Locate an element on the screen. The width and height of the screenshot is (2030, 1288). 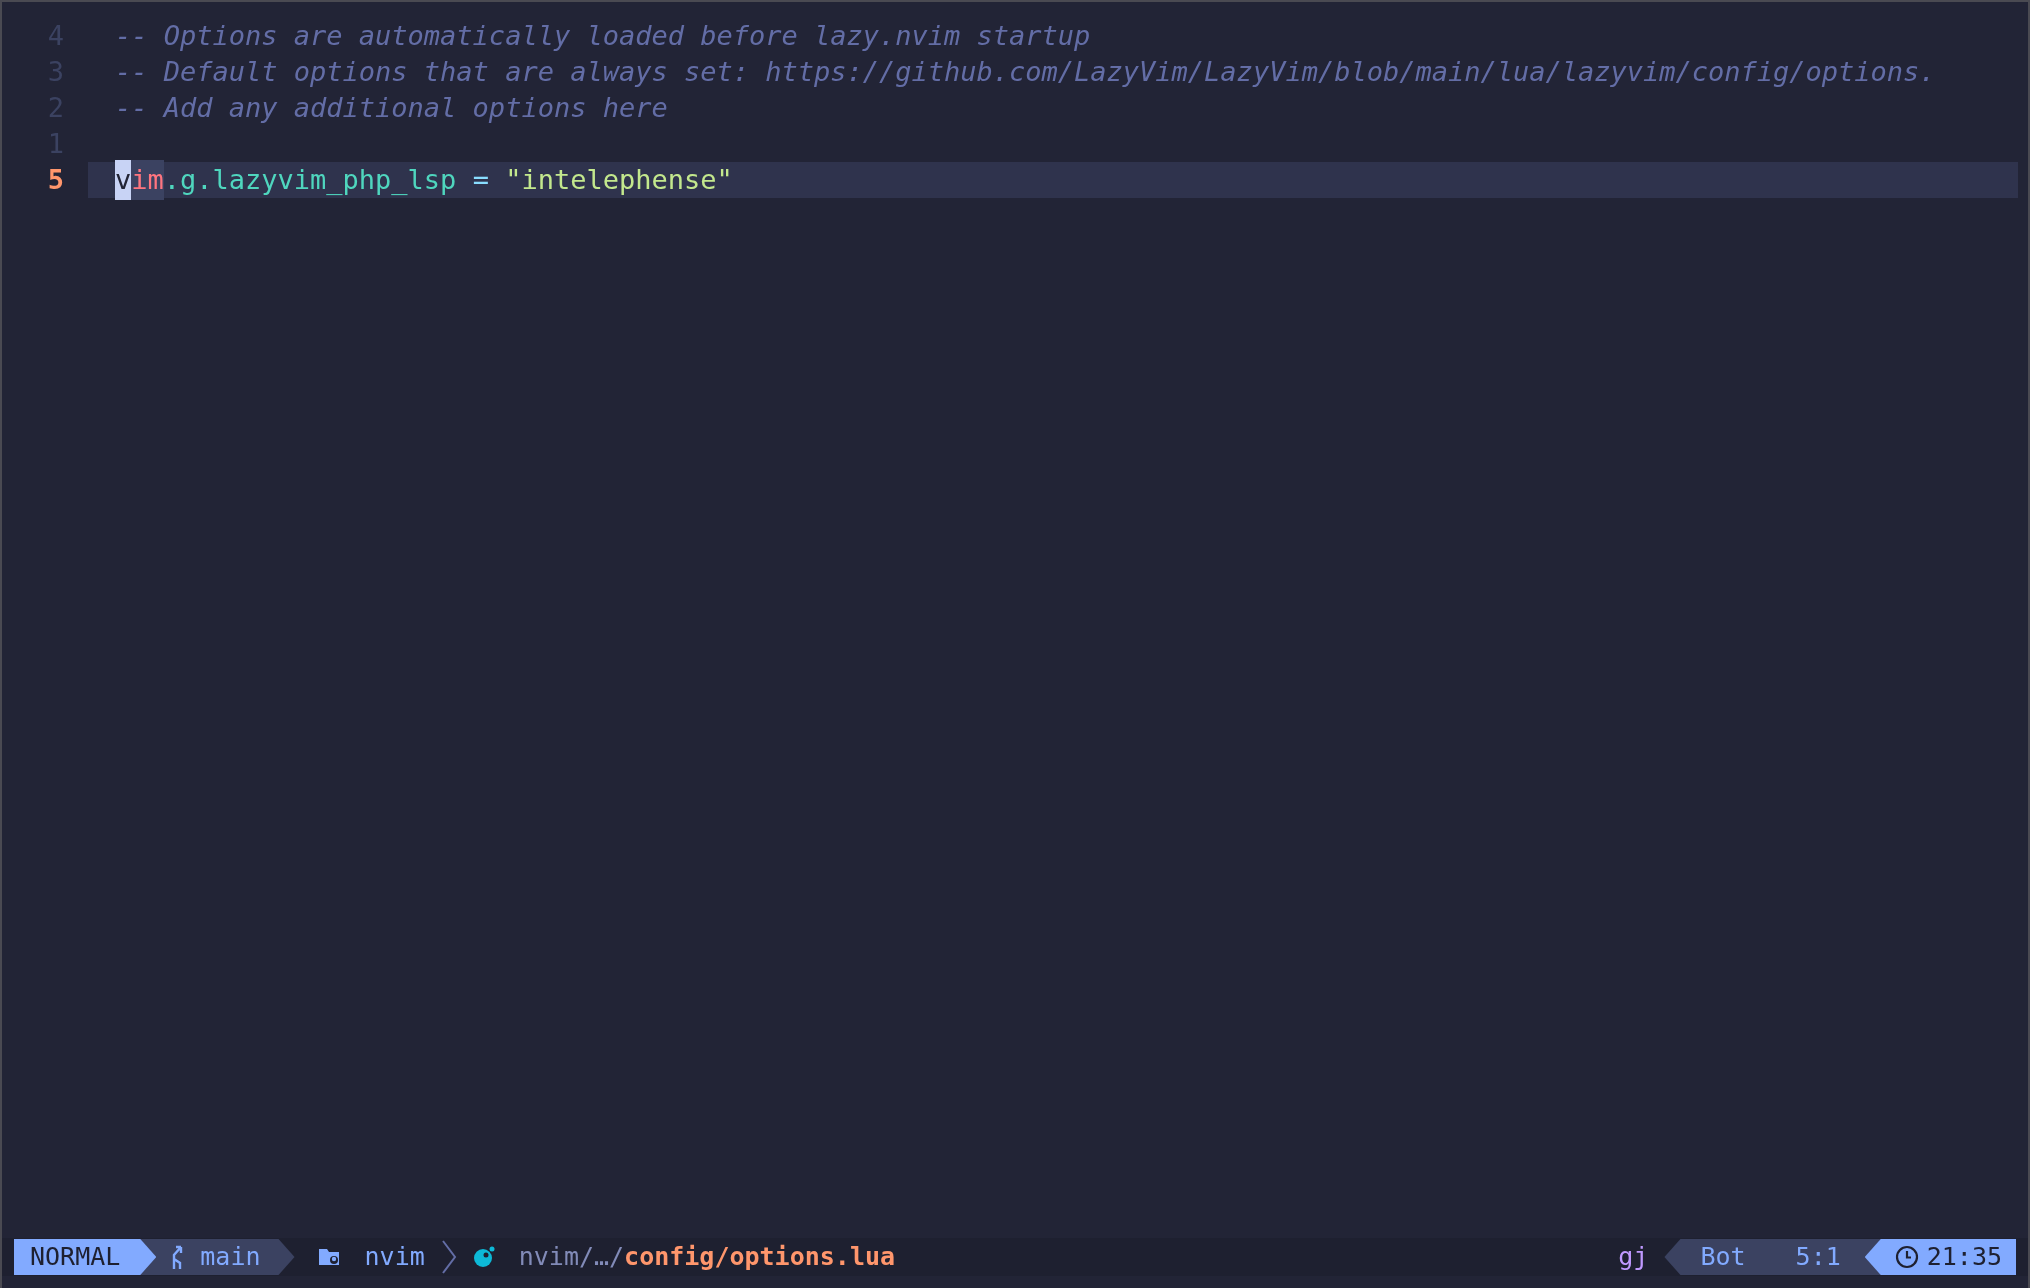
code-comment: -- Options are automatically loaded before lazy.nvim startup is located at coordinates (603, 35).